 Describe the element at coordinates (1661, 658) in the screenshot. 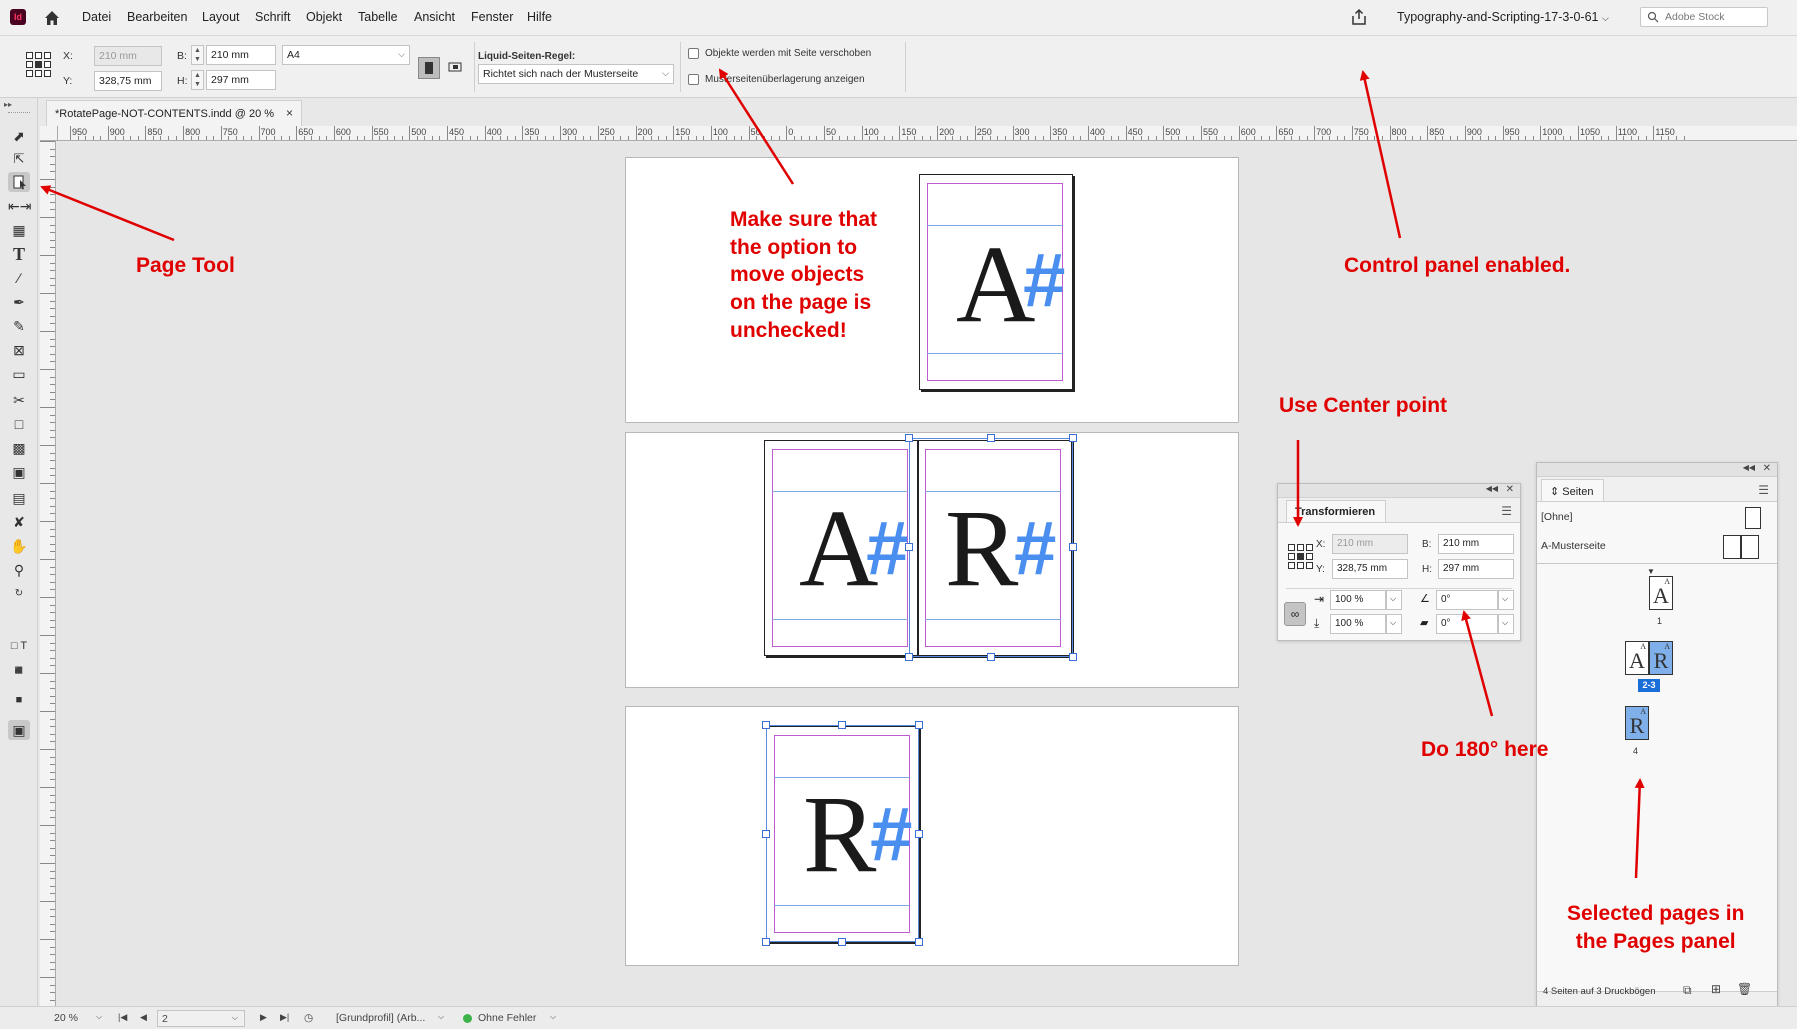

I see `page-3-thumbnail: R A` at that location.